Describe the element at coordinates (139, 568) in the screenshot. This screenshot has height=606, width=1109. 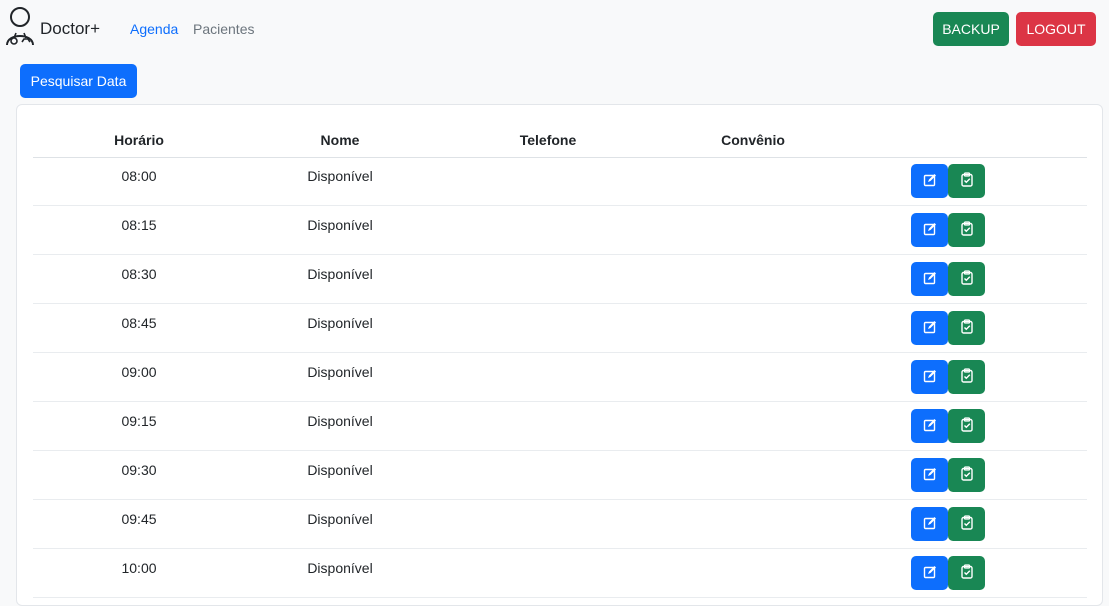
I see `cell-time: 10:00` at that location.